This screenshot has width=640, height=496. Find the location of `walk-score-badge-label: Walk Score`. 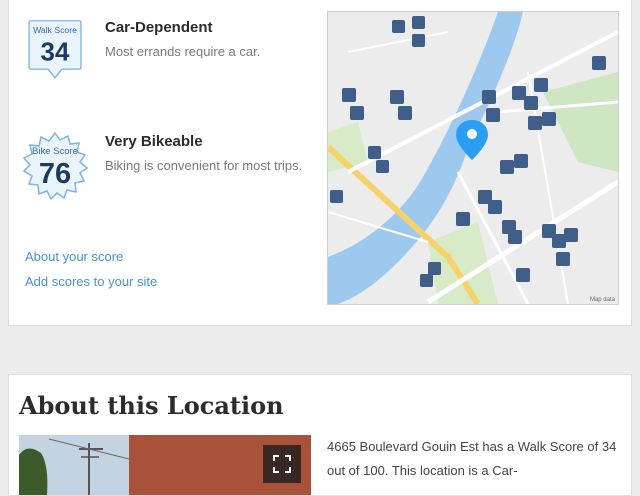

walk-score-badge-label: Walk Score is located at coordinates (55, 30).